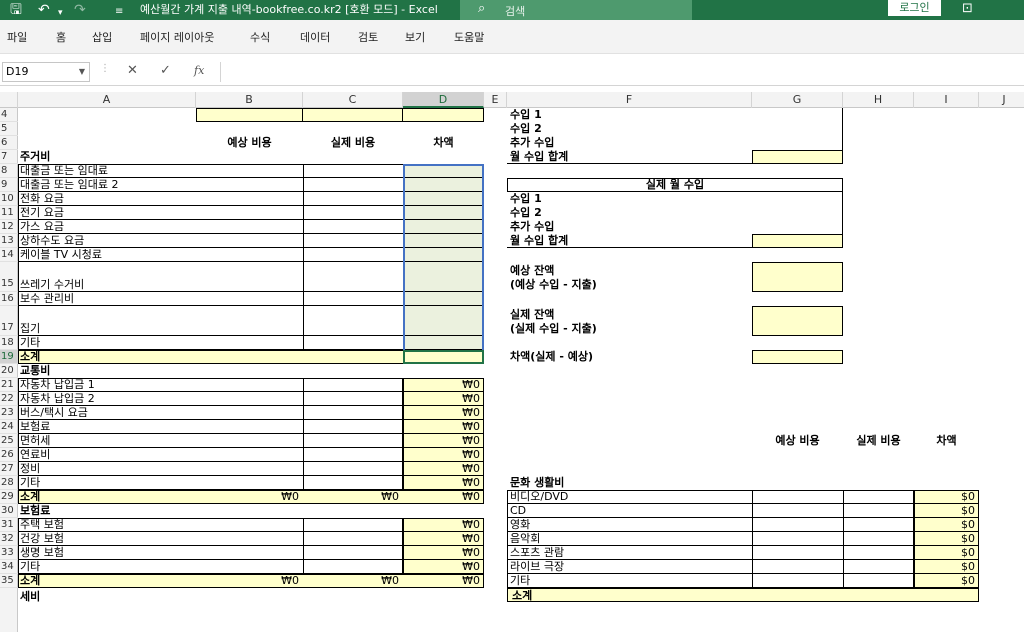 The width and height of the screenshot is (1024, 632). What do you see at coordinates (495, 100) in the screenshot?
I see `column-header-e: E` at bounding box center [495, 100].